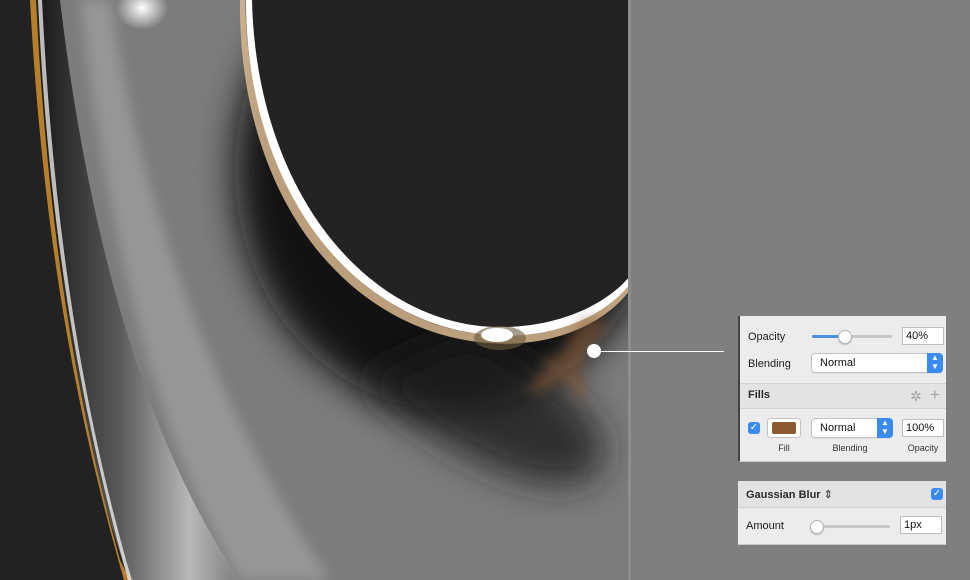 This screenshot has width=970, height=580. What do you see at coordinates (817, 527) in the screenshot?
I see `amount-slider-knob` at bounding box center [817, 527].